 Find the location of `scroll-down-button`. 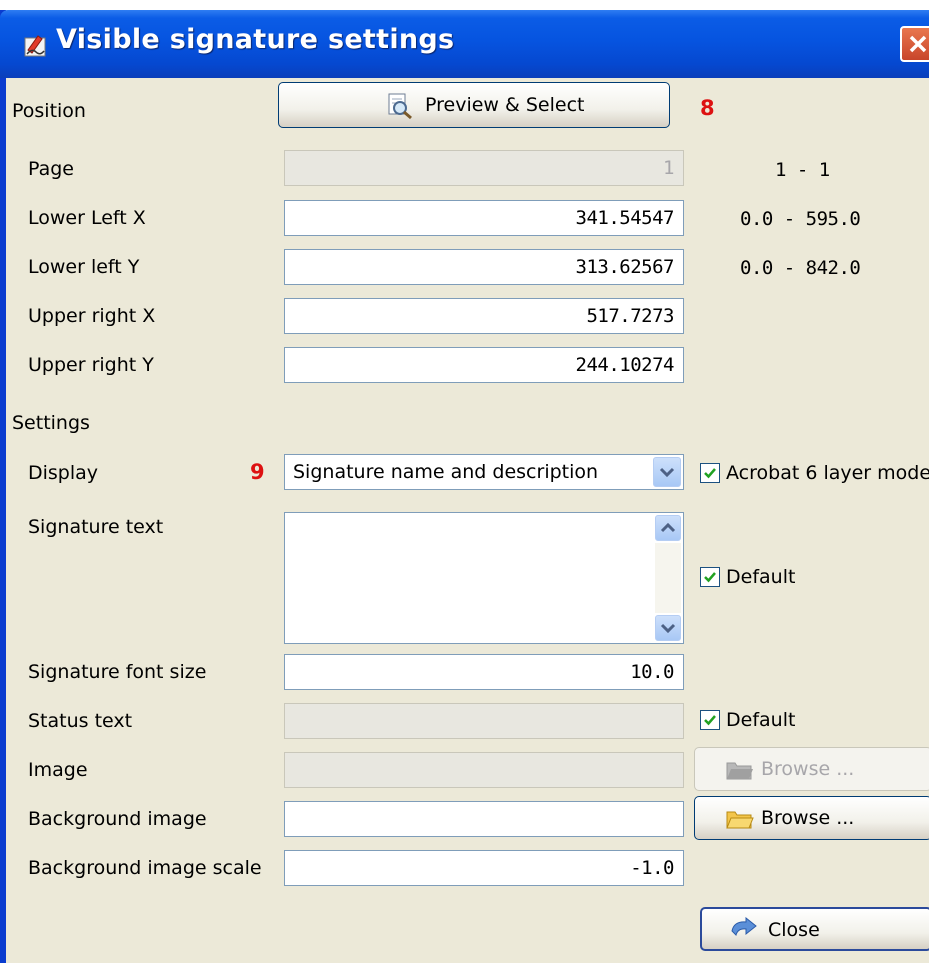

scroll-down-button is located at coordinates (668, 628).